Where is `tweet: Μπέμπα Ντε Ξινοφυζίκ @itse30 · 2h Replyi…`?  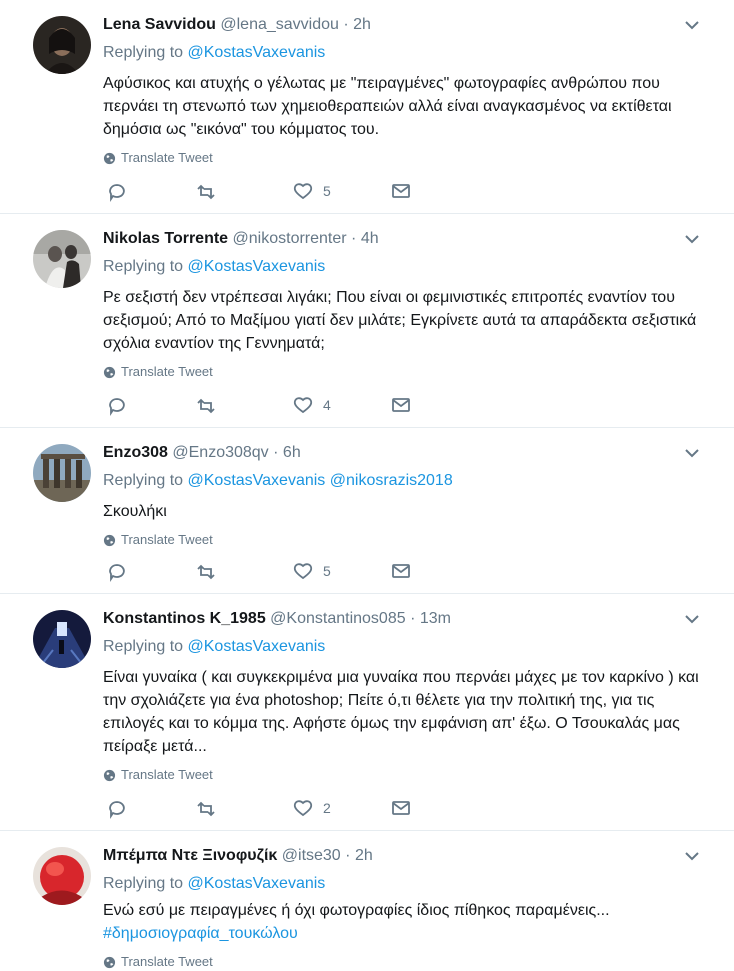 tweet: Μπέμπα Ντε Ξινοφυζίκ @itse30 · 2h Replyi… is located at coordinates (367, 901).